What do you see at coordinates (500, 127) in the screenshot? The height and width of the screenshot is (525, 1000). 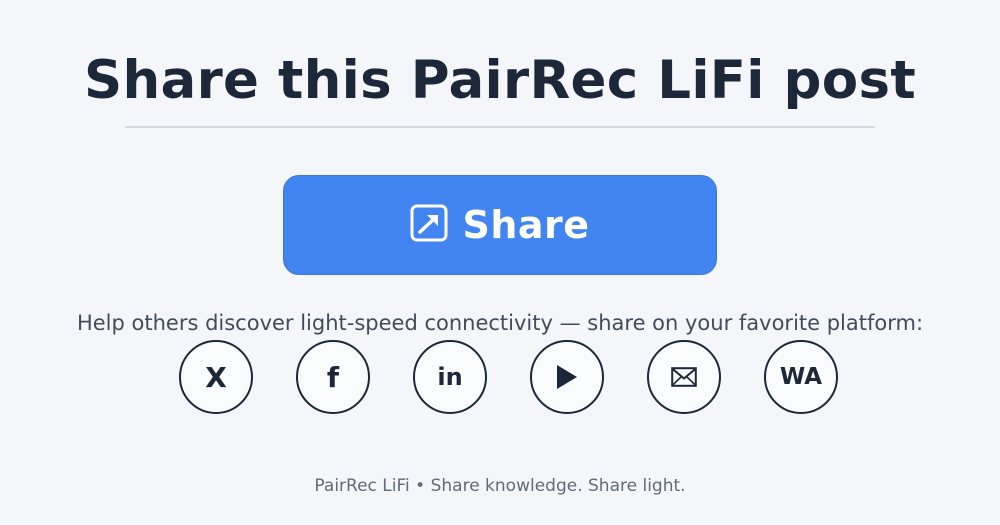 I see `title-divider` at bounding box center [500, 127].